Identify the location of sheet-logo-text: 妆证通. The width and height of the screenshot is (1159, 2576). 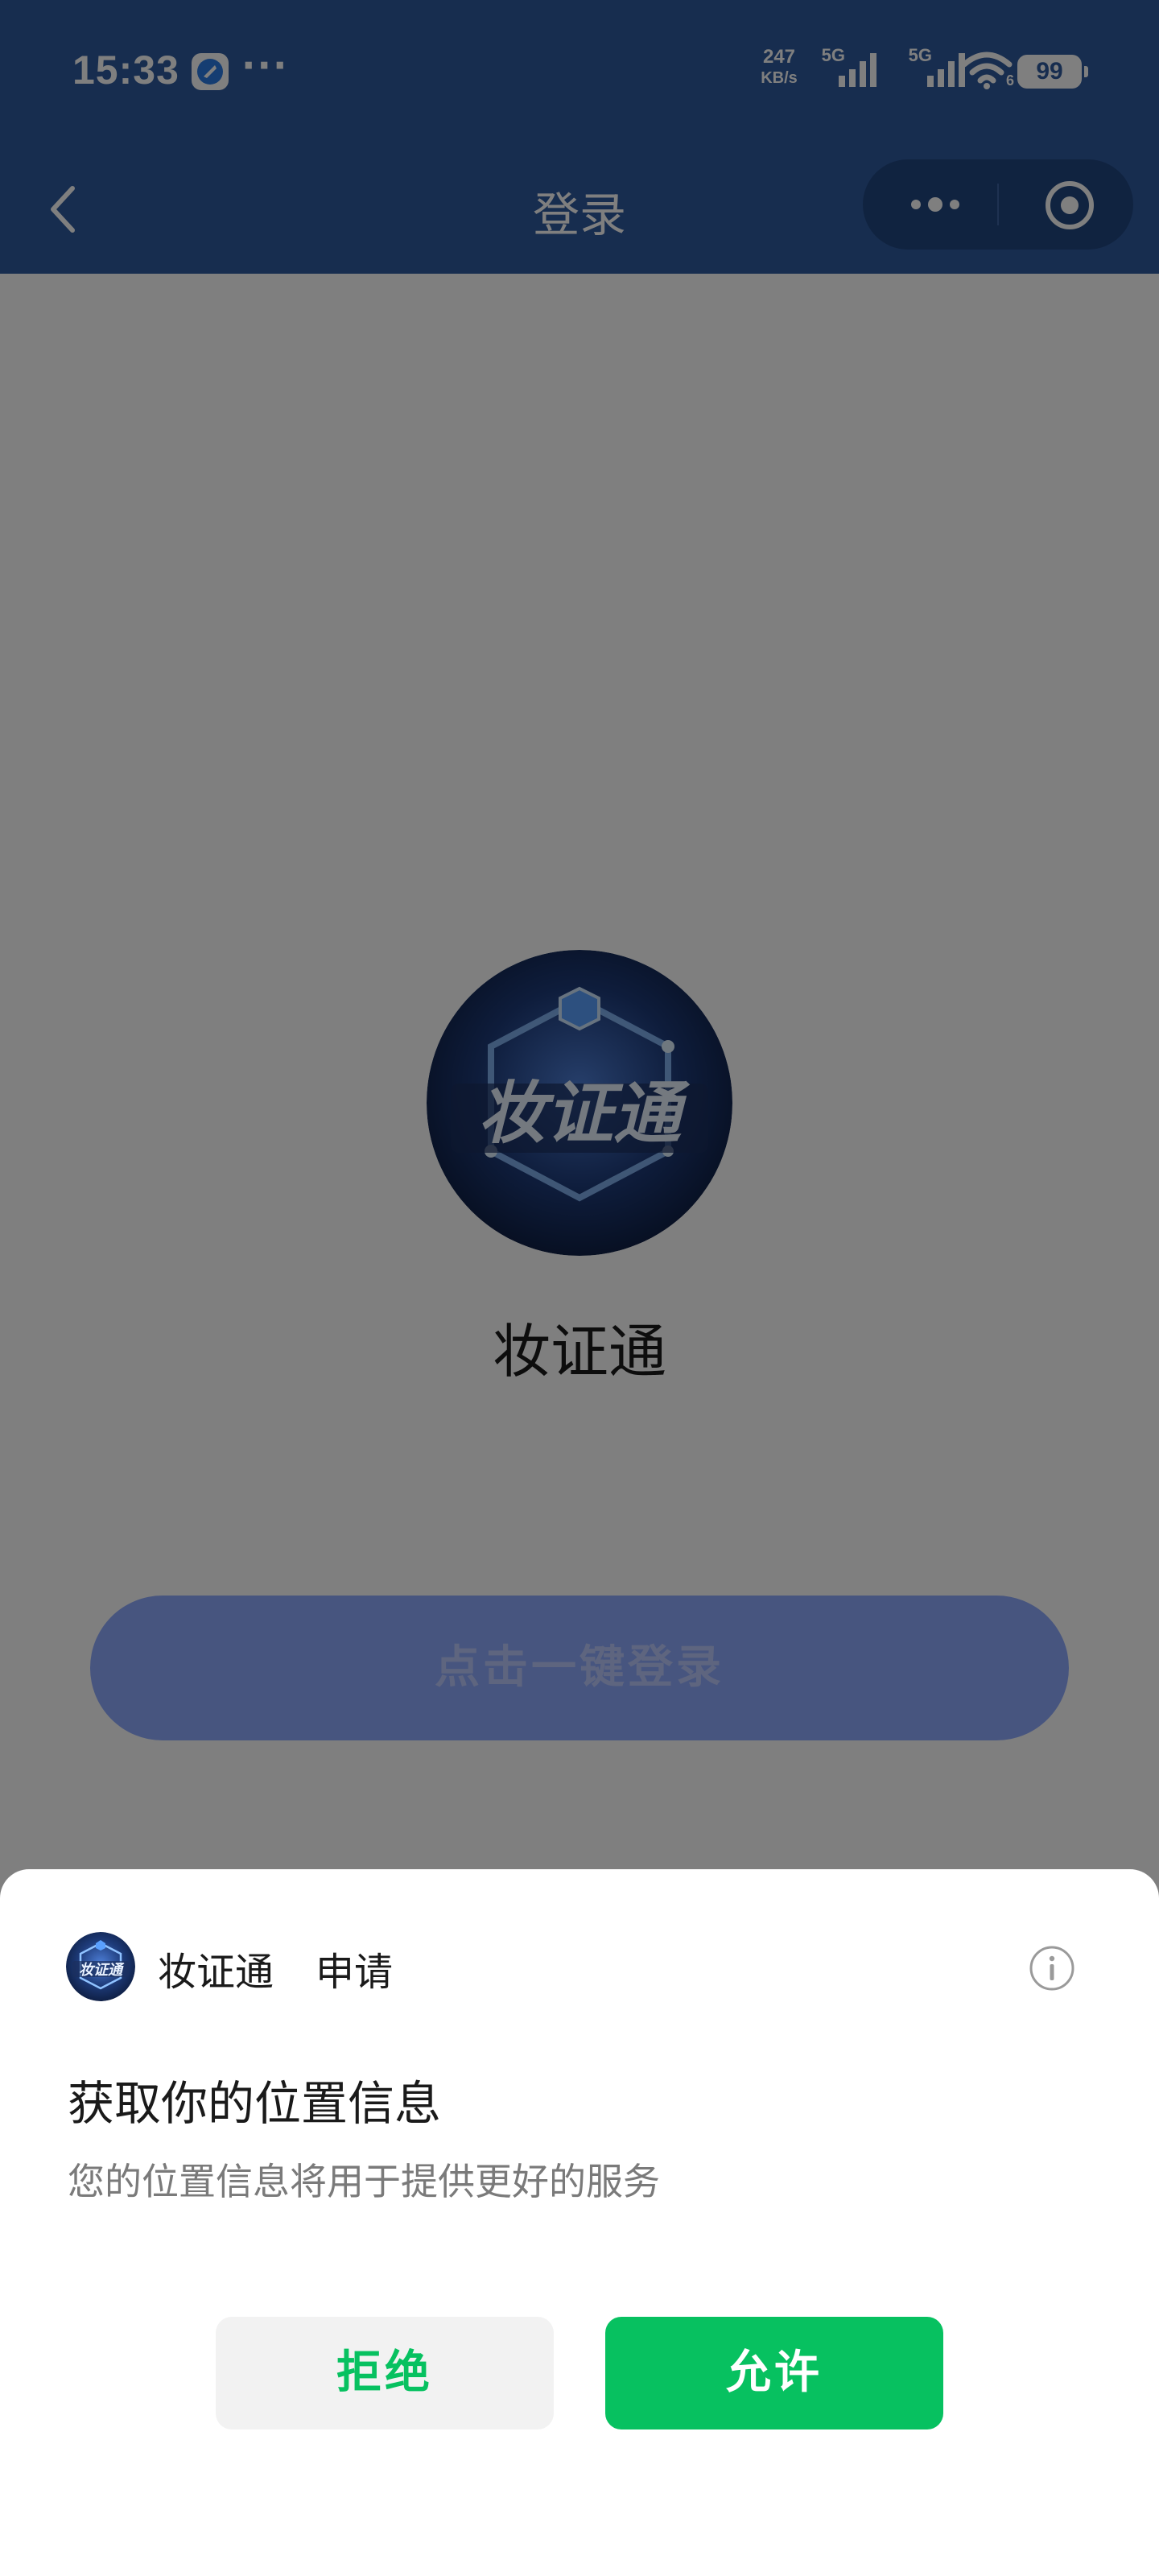
(102, 1970).